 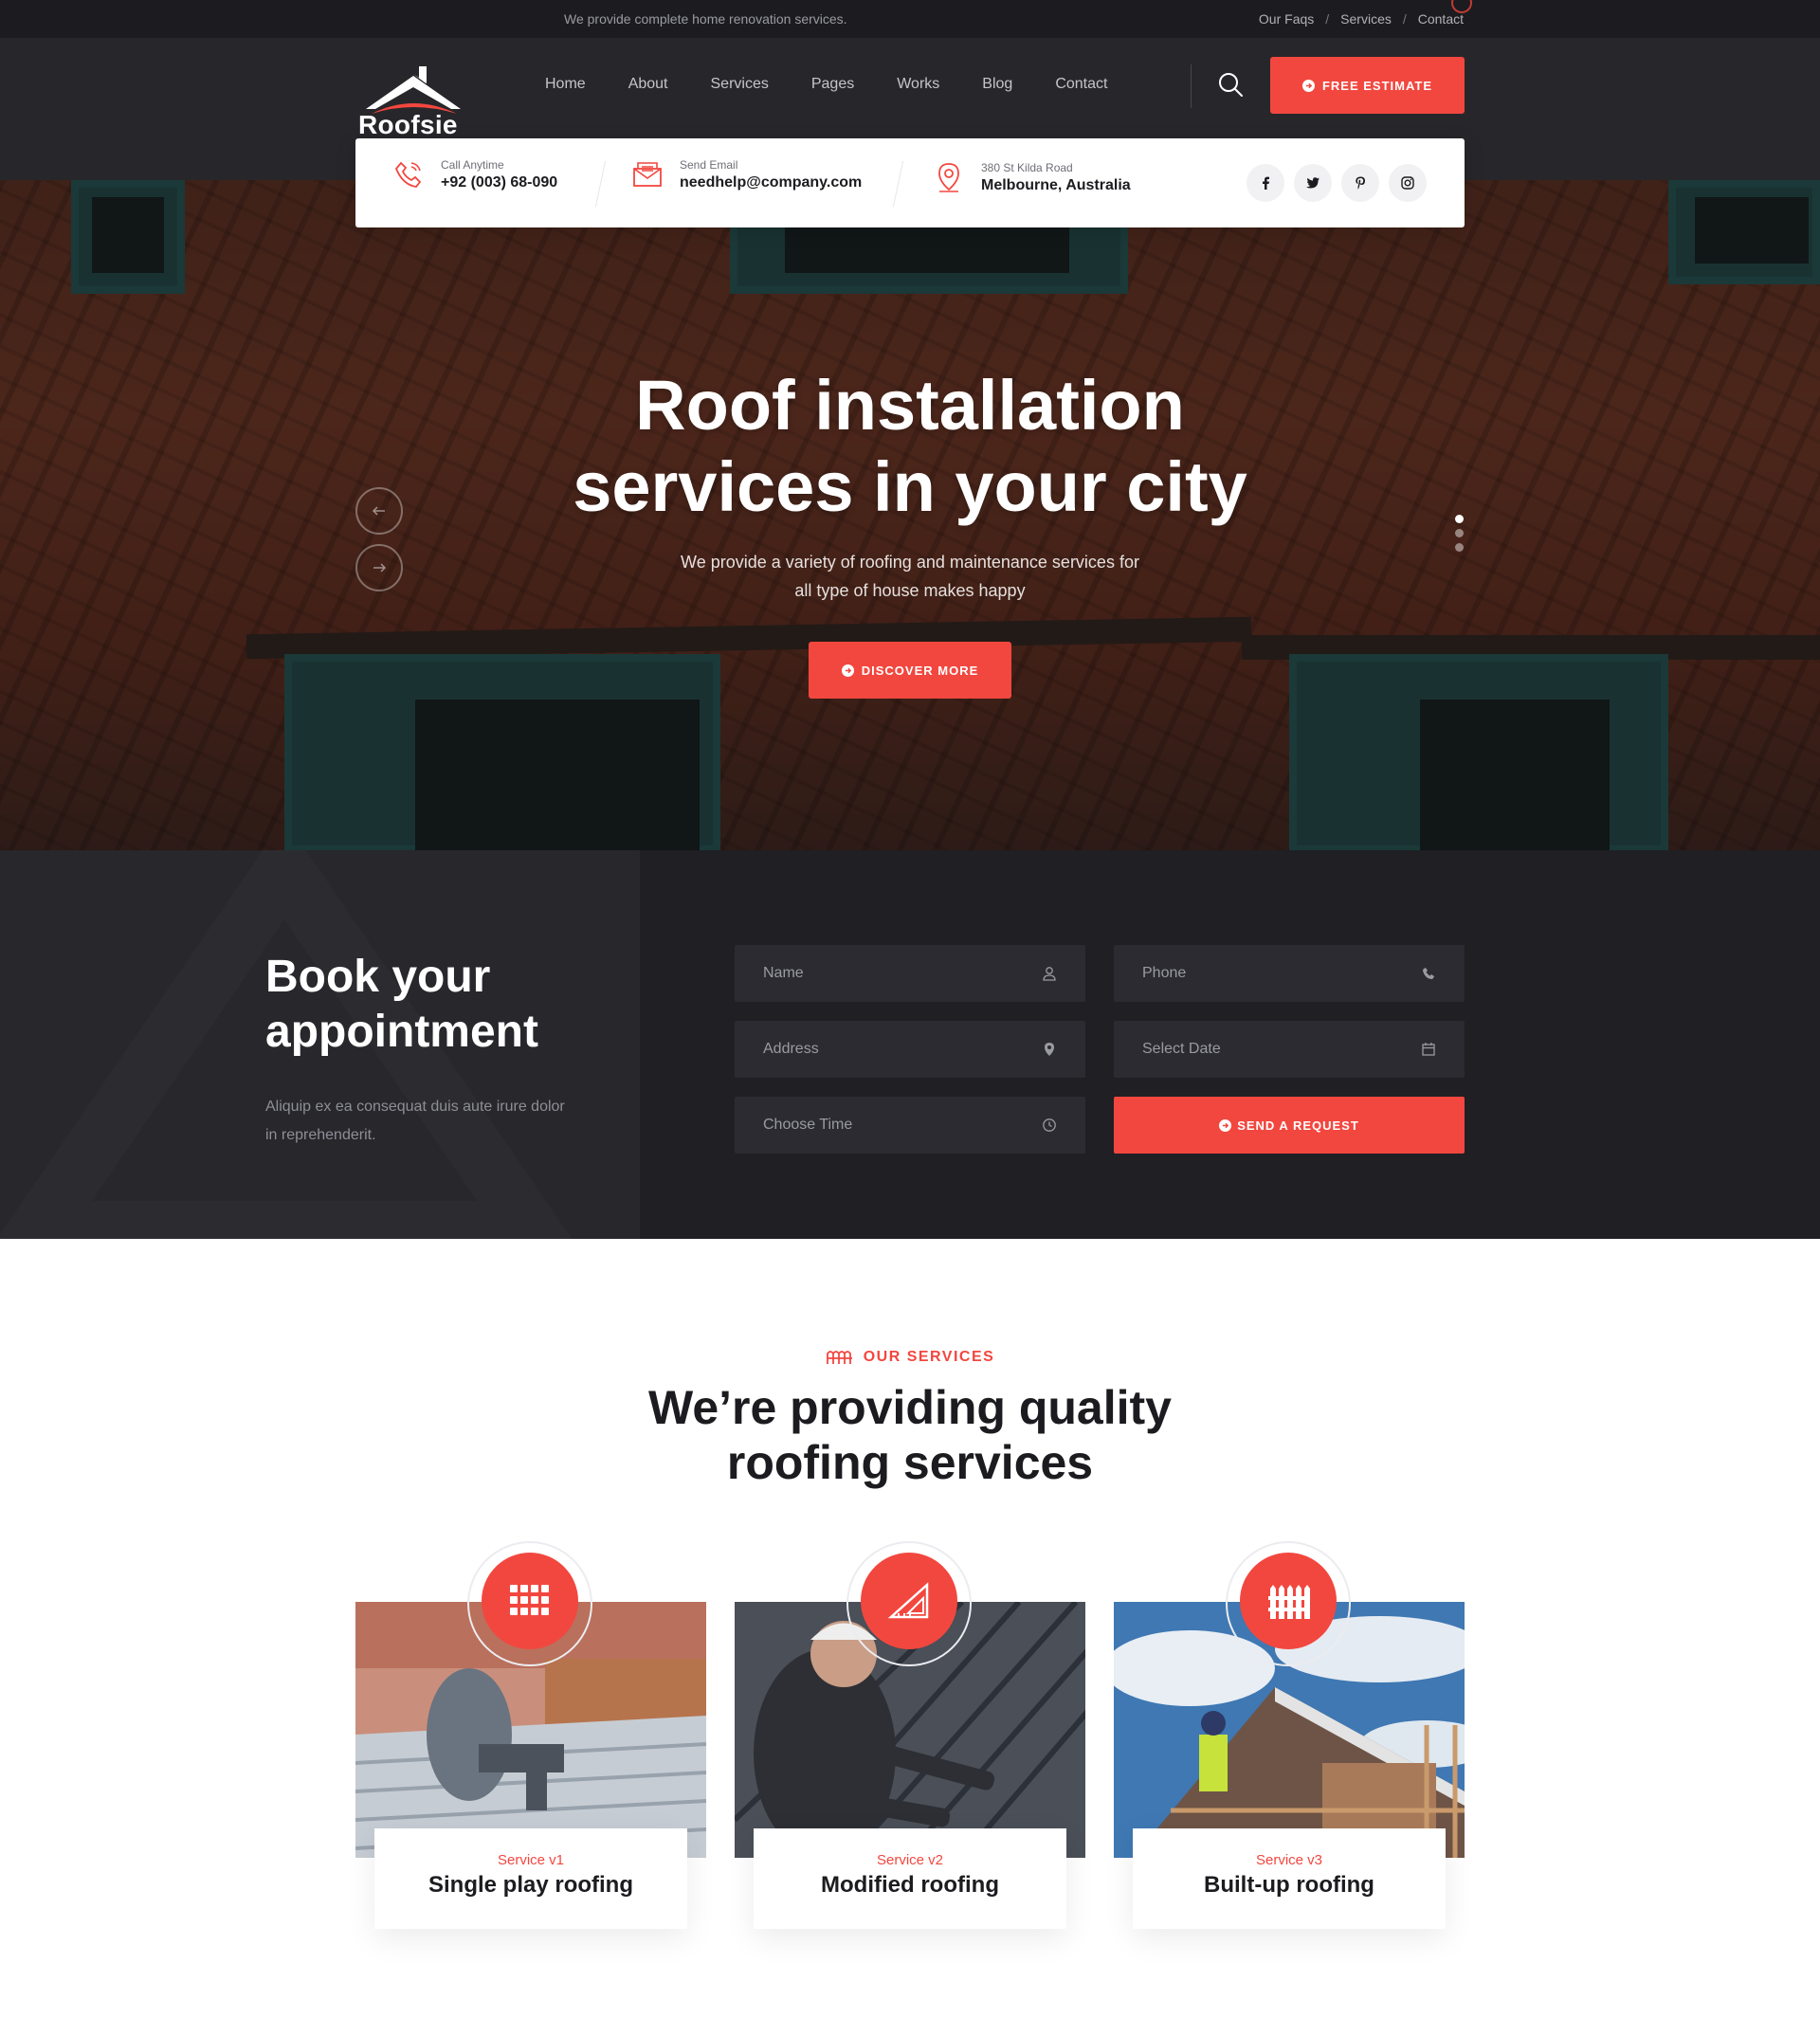 What do you see at coordinates (783, 973) in the screenshot?
I see `name-placeholder: Name` at bounding box center [783, 973].